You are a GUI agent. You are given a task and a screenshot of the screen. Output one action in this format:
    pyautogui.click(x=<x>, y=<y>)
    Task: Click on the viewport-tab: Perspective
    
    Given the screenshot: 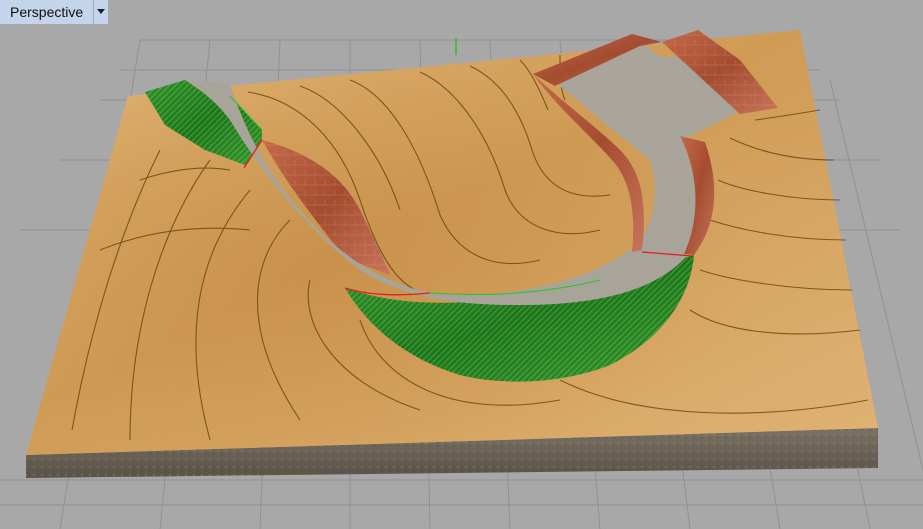 What is the action you would take?
    pyautogui.click(x=54, y=12)
    